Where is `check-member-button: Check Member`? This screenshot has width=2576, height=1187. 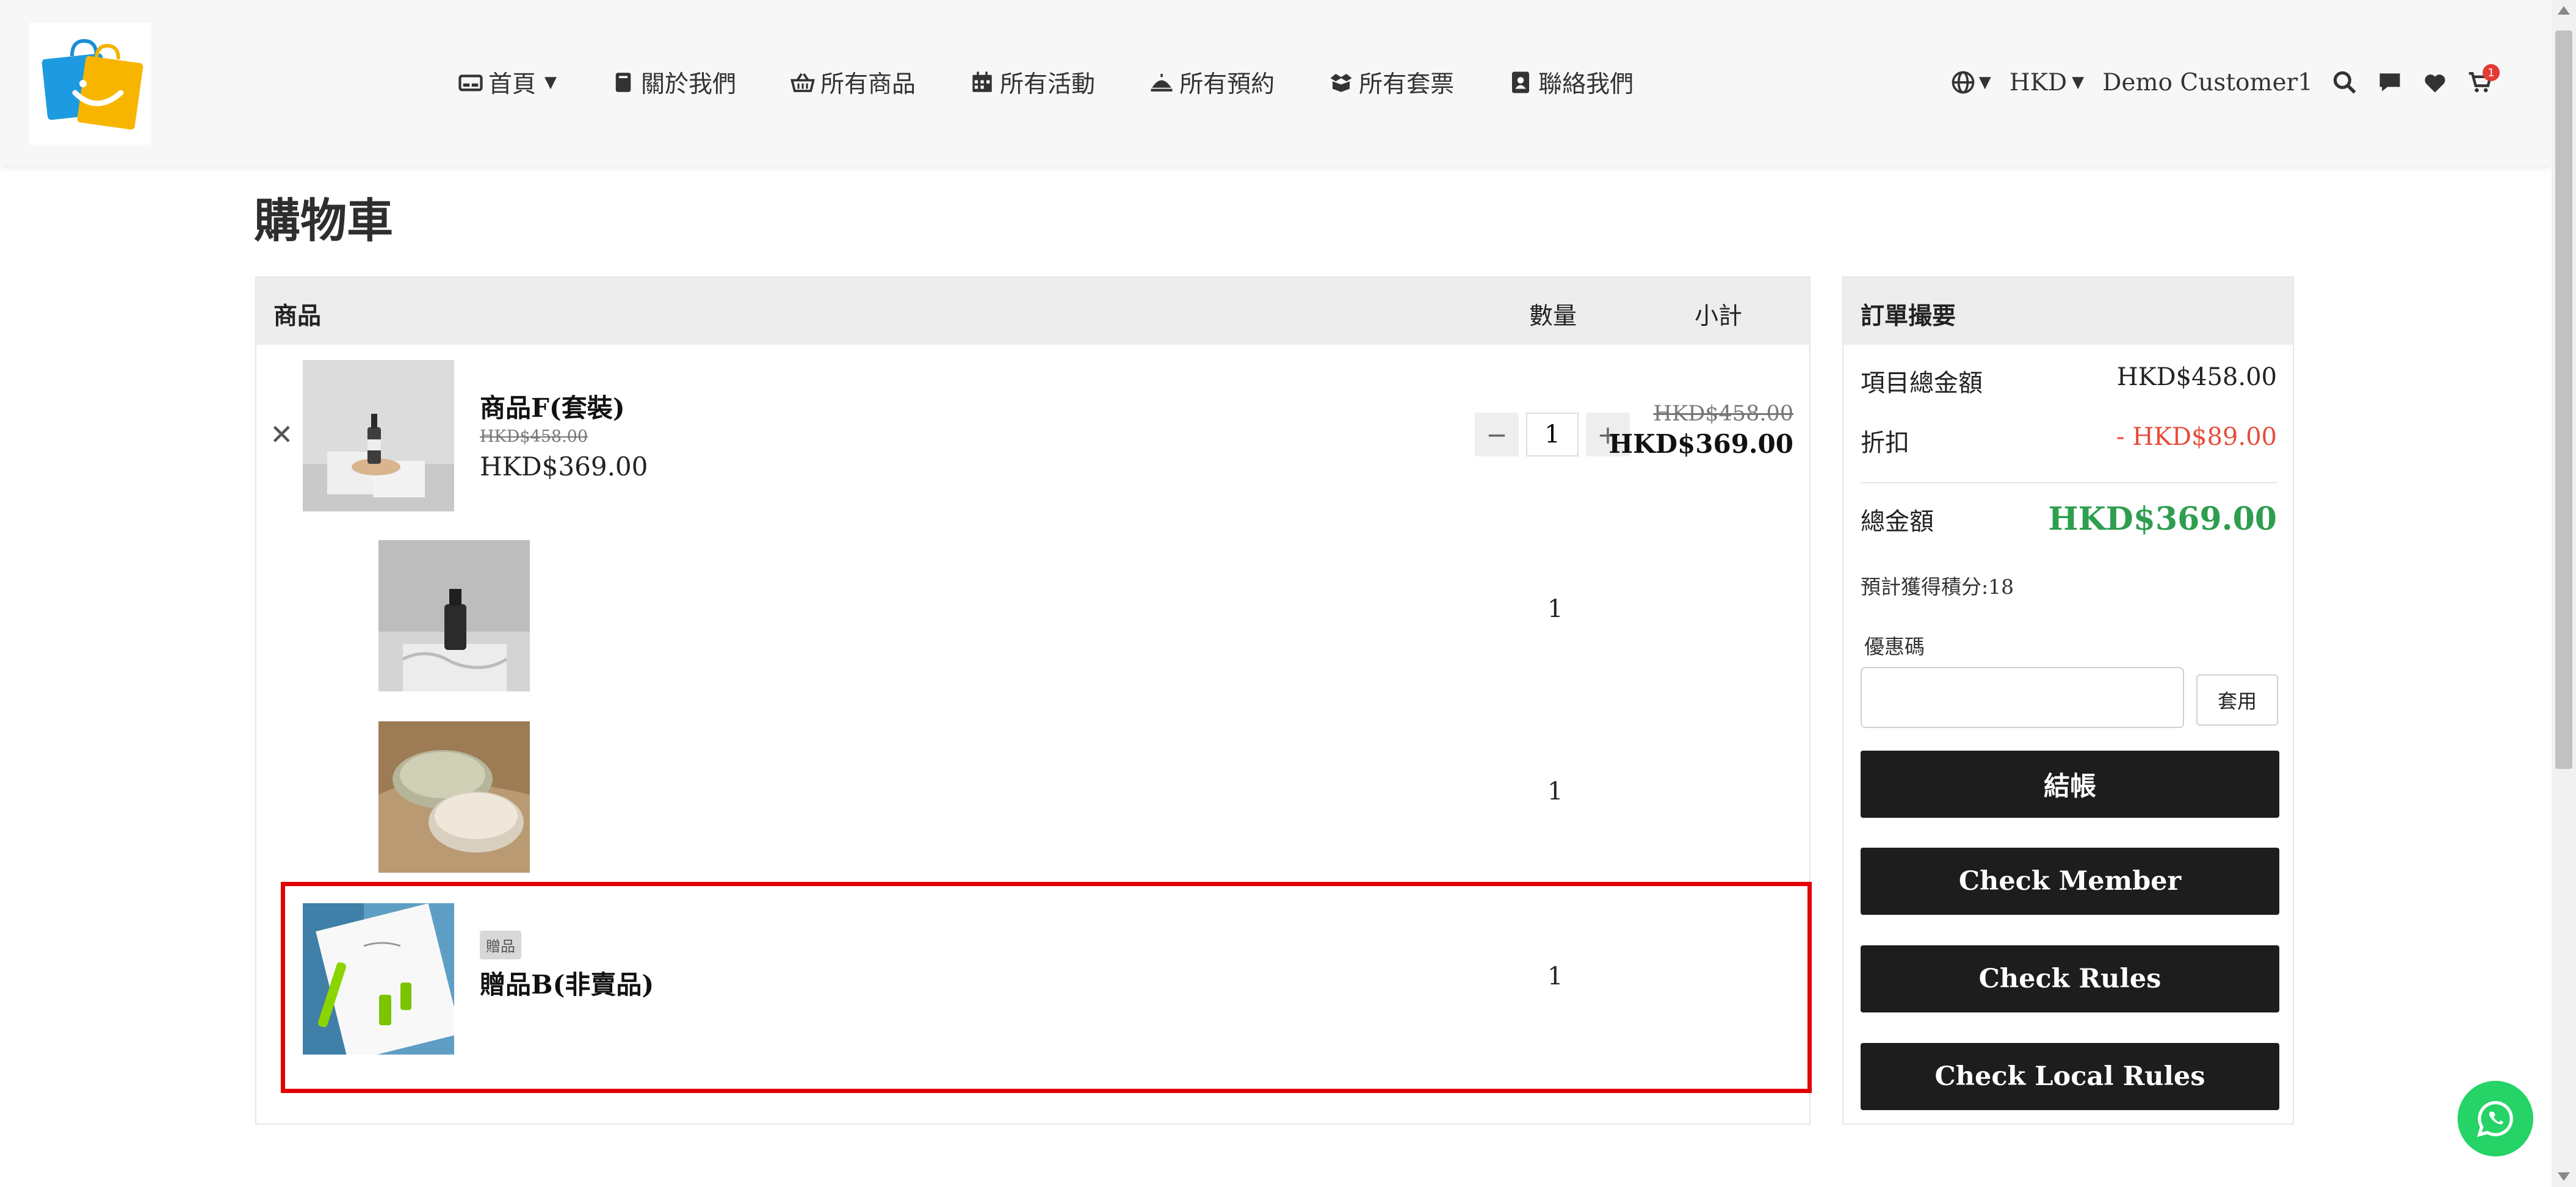 check-member-button: Check Member is located at coordinates (2070, 881).